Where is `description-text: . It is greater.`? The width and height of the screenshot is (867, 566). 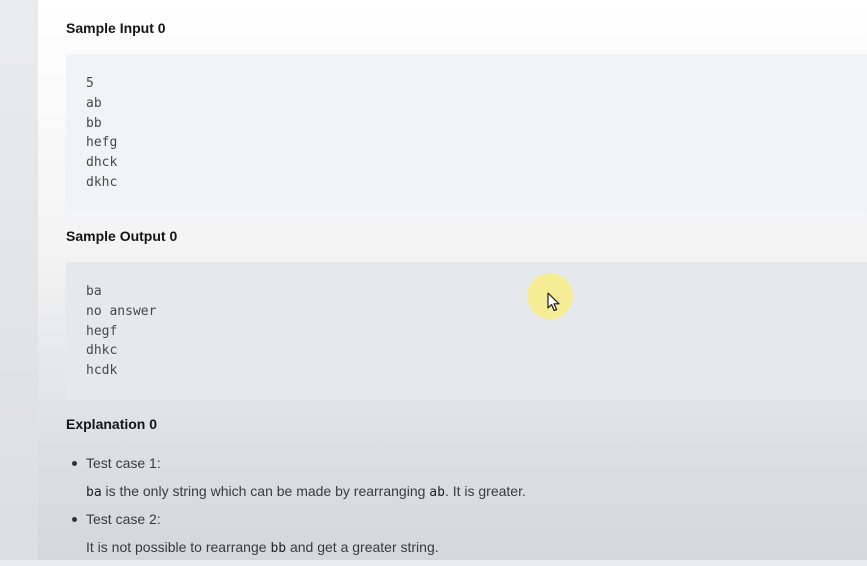
description-text: . It is greater. is located at coordinates (485, 491).